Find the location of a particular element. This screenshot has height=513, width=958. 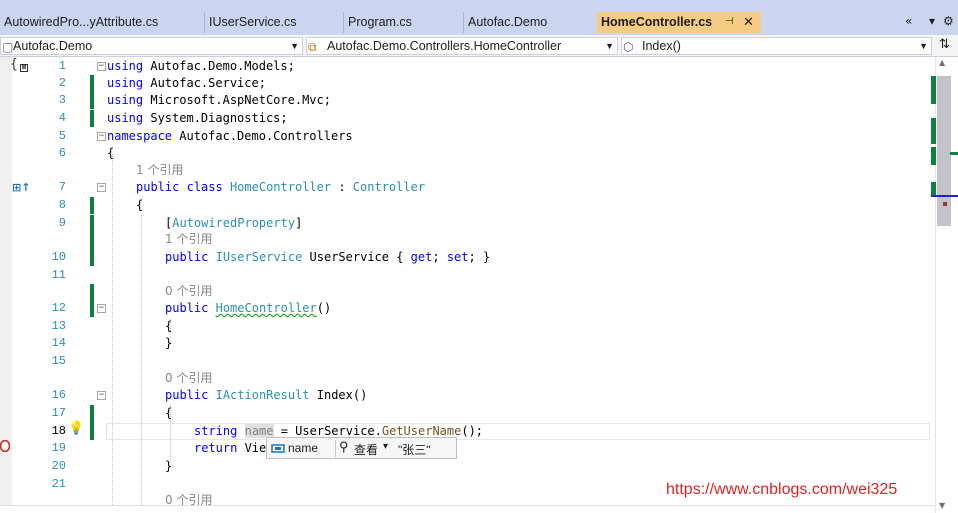

code-line: 17 { is located at coordinates (467, 422).